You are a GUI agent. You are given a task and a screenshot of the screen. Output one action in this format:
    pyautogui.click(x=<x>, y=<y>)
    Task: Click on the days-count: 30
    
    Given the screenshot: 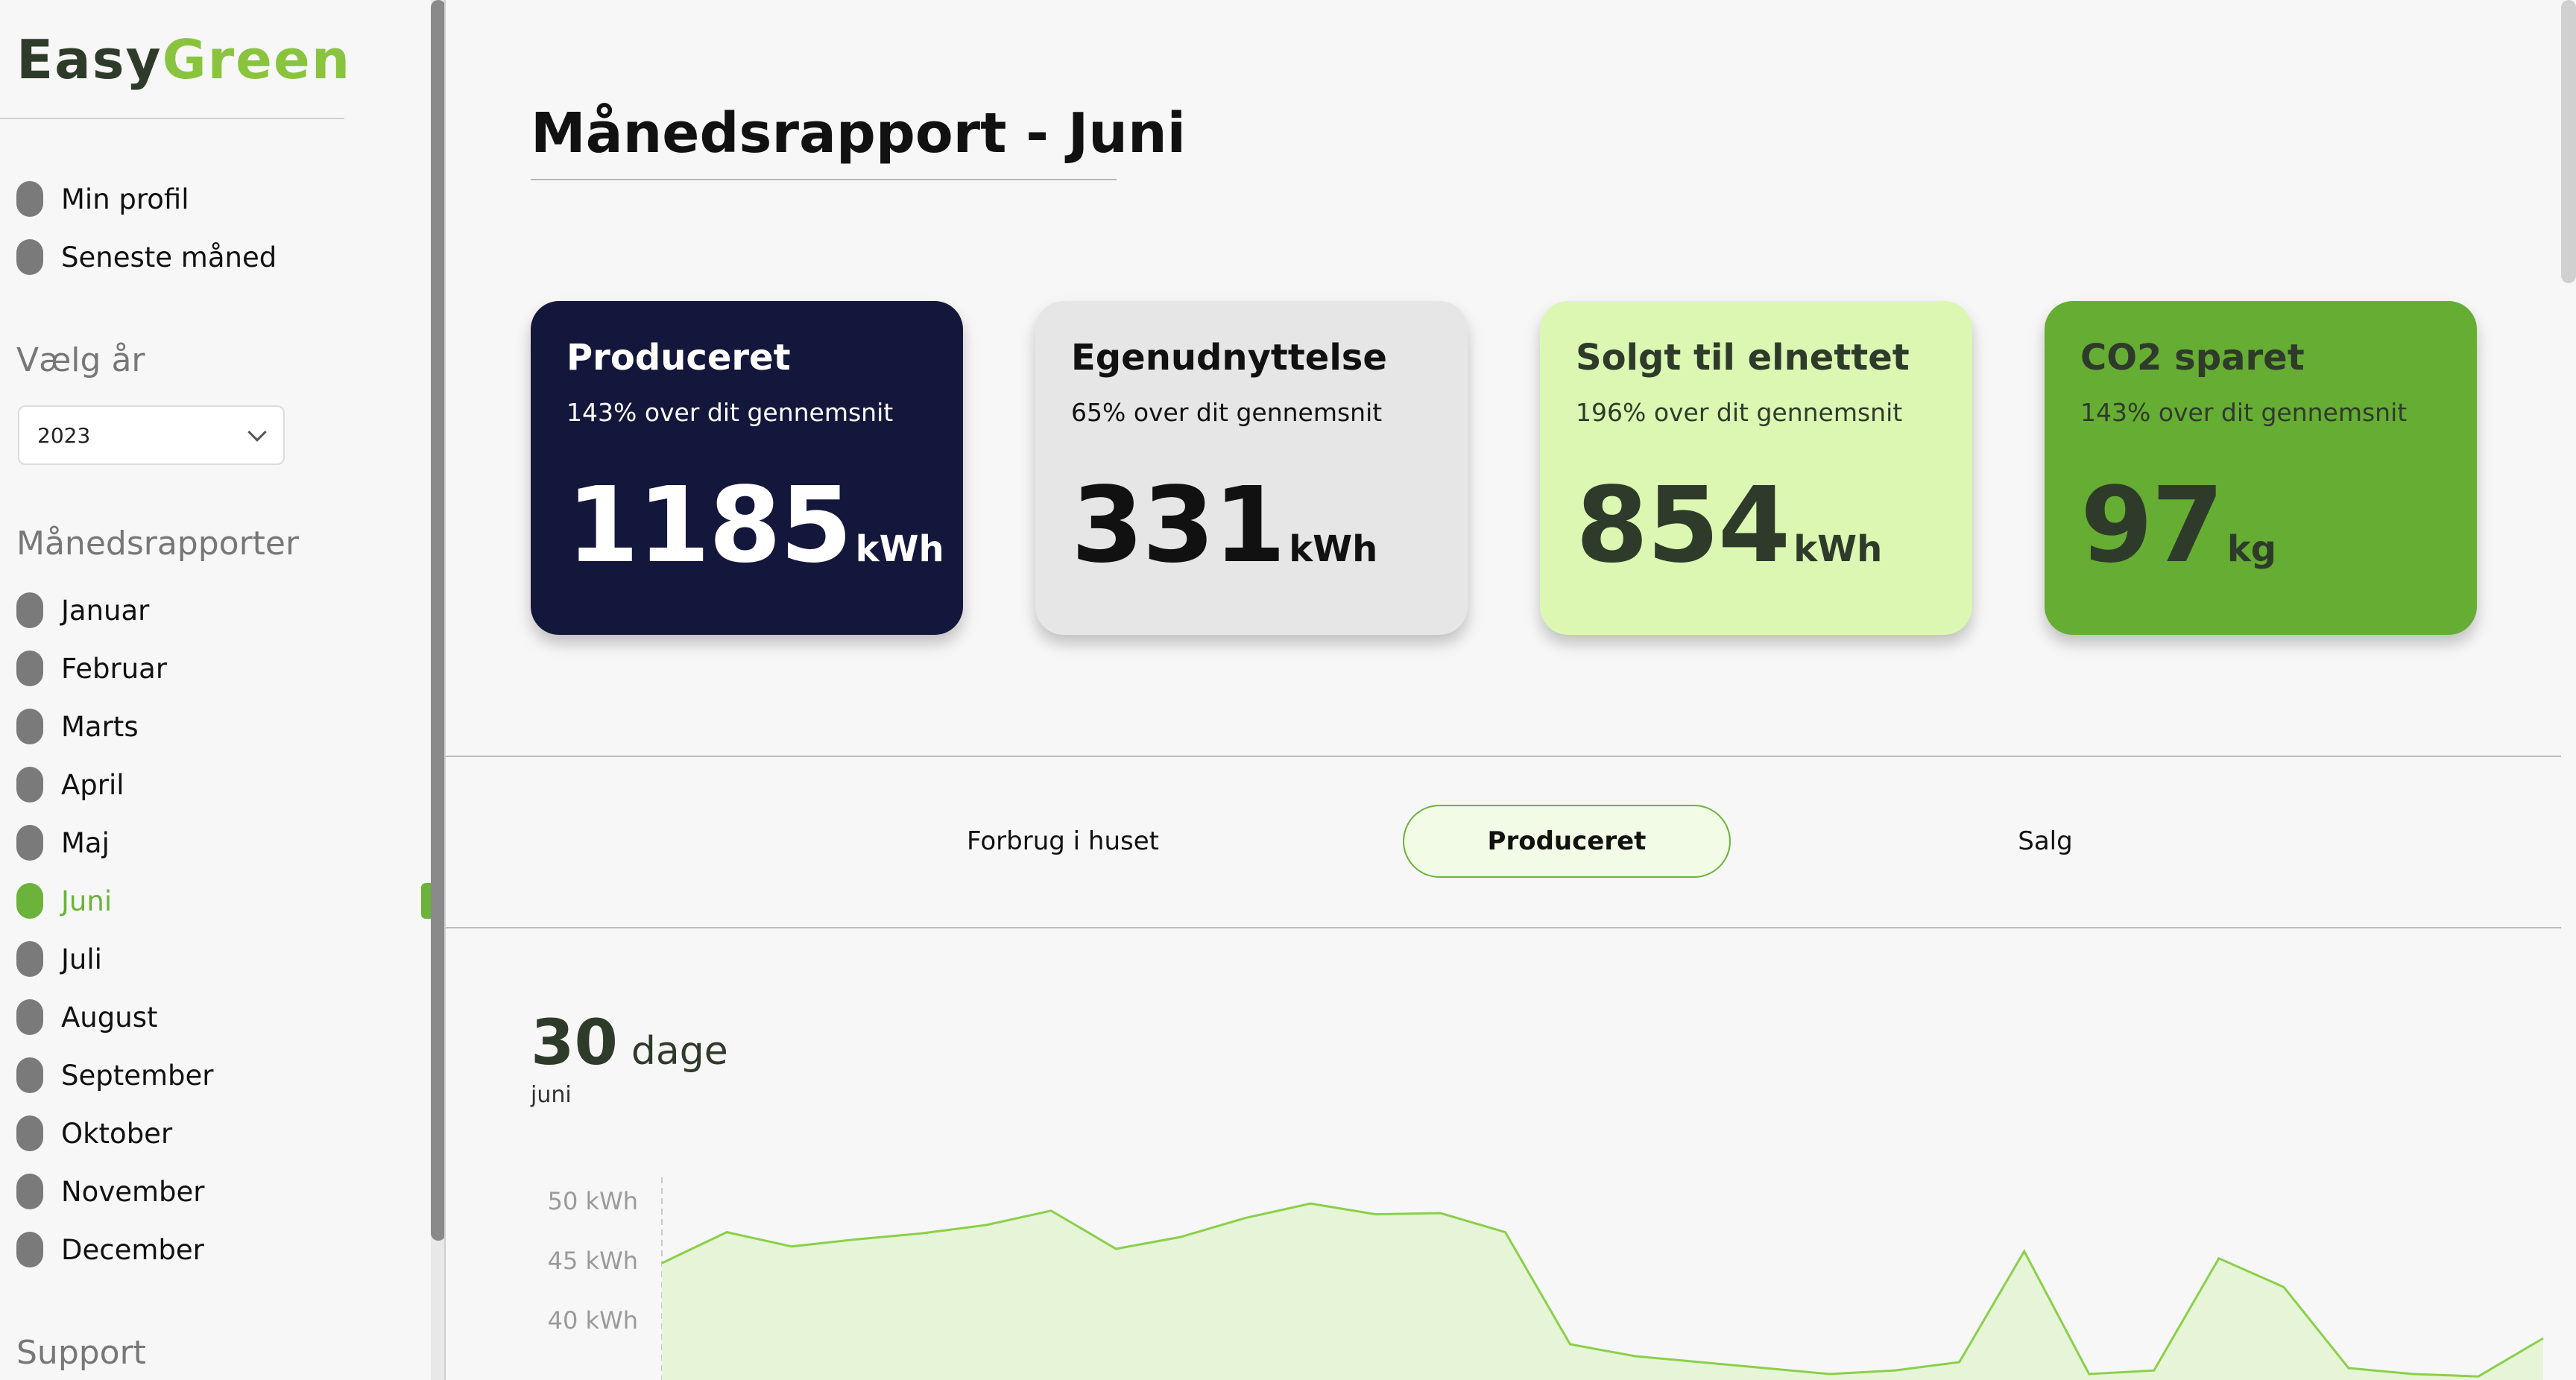 What is the action you would take?
    pyautogui.click(x=574, y=1043)
    